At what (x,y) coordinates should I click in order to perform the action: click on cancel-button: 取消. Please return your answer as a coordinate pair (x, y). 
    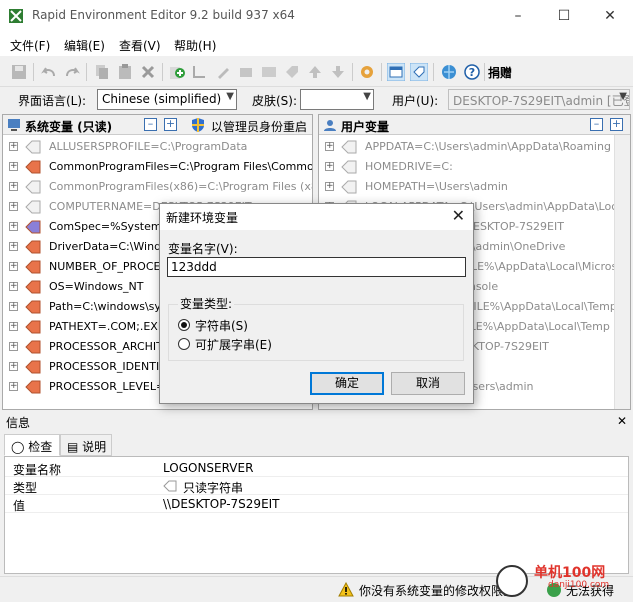
    Looking at the image, I should click on (428, 383).